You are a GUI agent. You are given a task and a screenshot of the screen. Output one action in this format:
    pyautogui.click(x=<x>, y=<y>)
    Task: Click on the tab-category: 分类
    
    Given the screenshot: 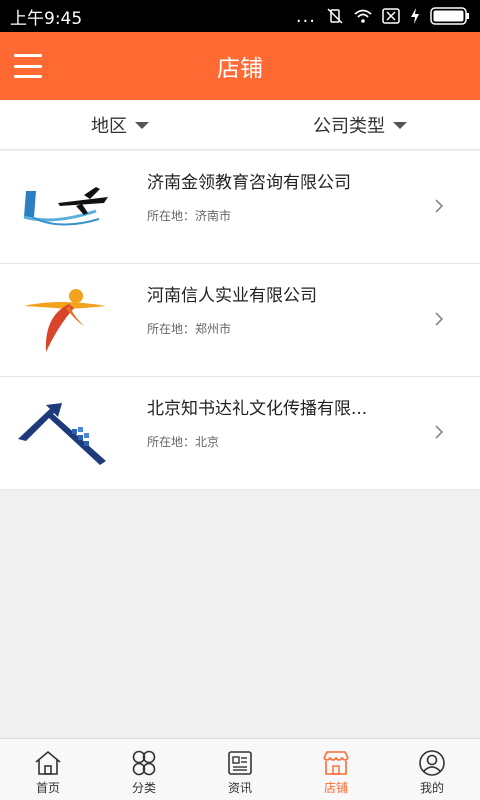 What is the action you would take?
    pyautogui.click(x=144, y=769)
    